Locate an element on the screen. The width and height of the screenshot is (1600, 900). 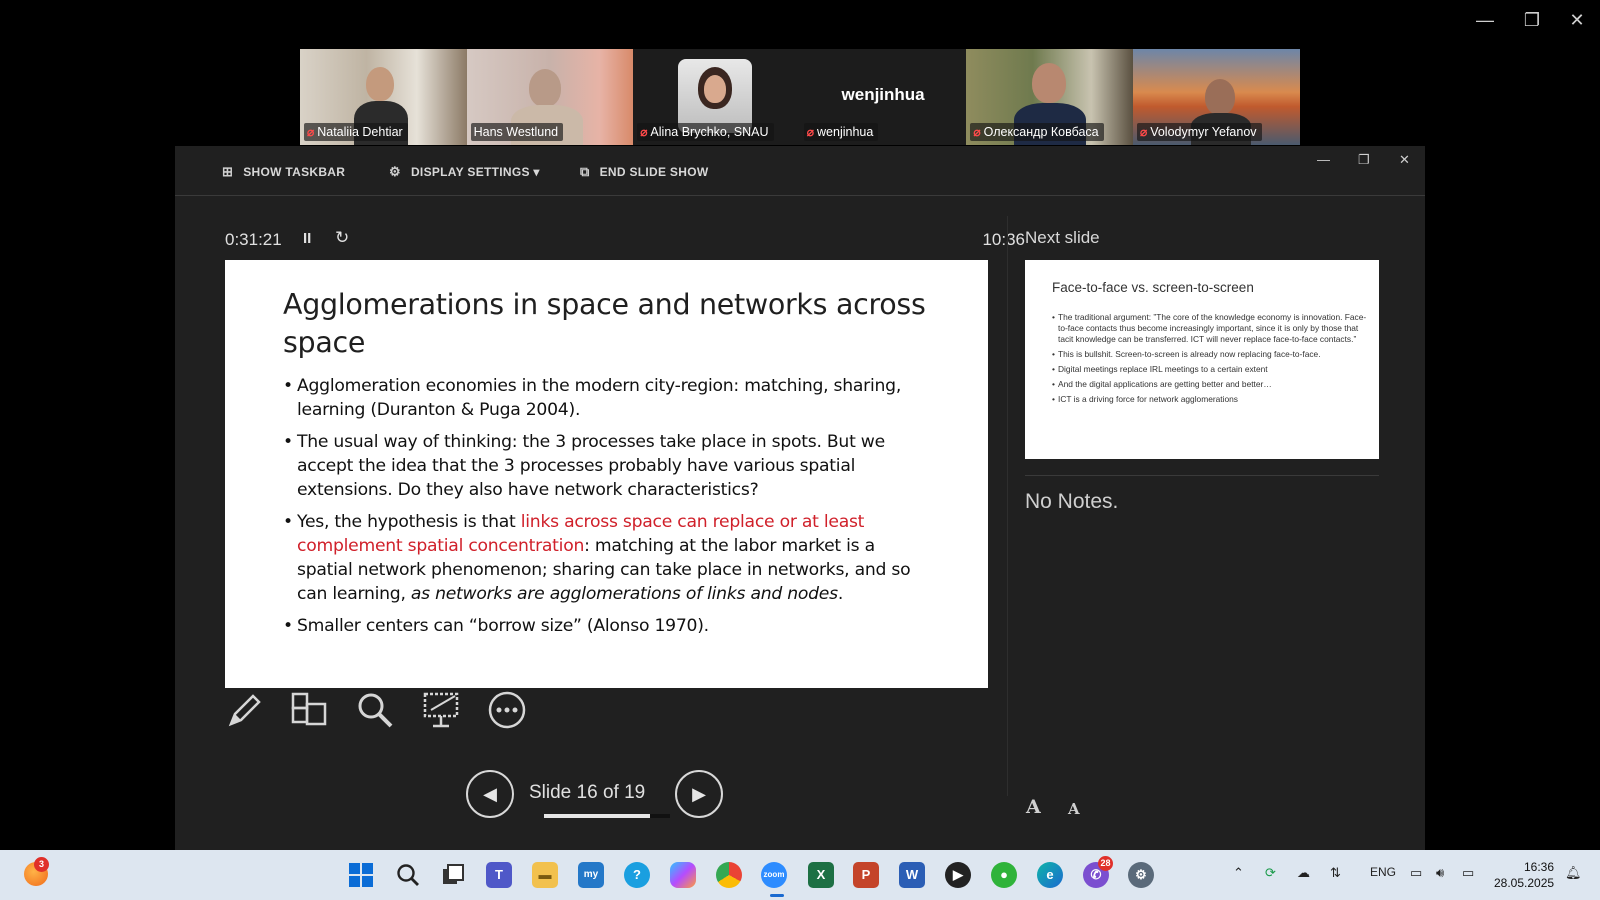
participant-tile: ⌀ Volodymyr Yefanov is located at coordinates (1216, 97).